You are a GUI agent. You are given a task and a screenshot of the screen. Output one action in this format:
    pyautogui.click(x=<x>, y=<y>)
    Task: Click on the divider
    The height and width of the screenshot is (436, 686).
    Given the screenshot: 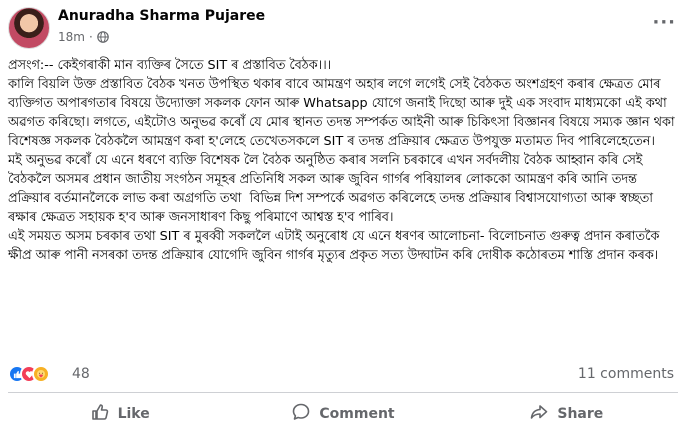 What is the action you would take?
    pyautogui.click(x=343, y=392)
    